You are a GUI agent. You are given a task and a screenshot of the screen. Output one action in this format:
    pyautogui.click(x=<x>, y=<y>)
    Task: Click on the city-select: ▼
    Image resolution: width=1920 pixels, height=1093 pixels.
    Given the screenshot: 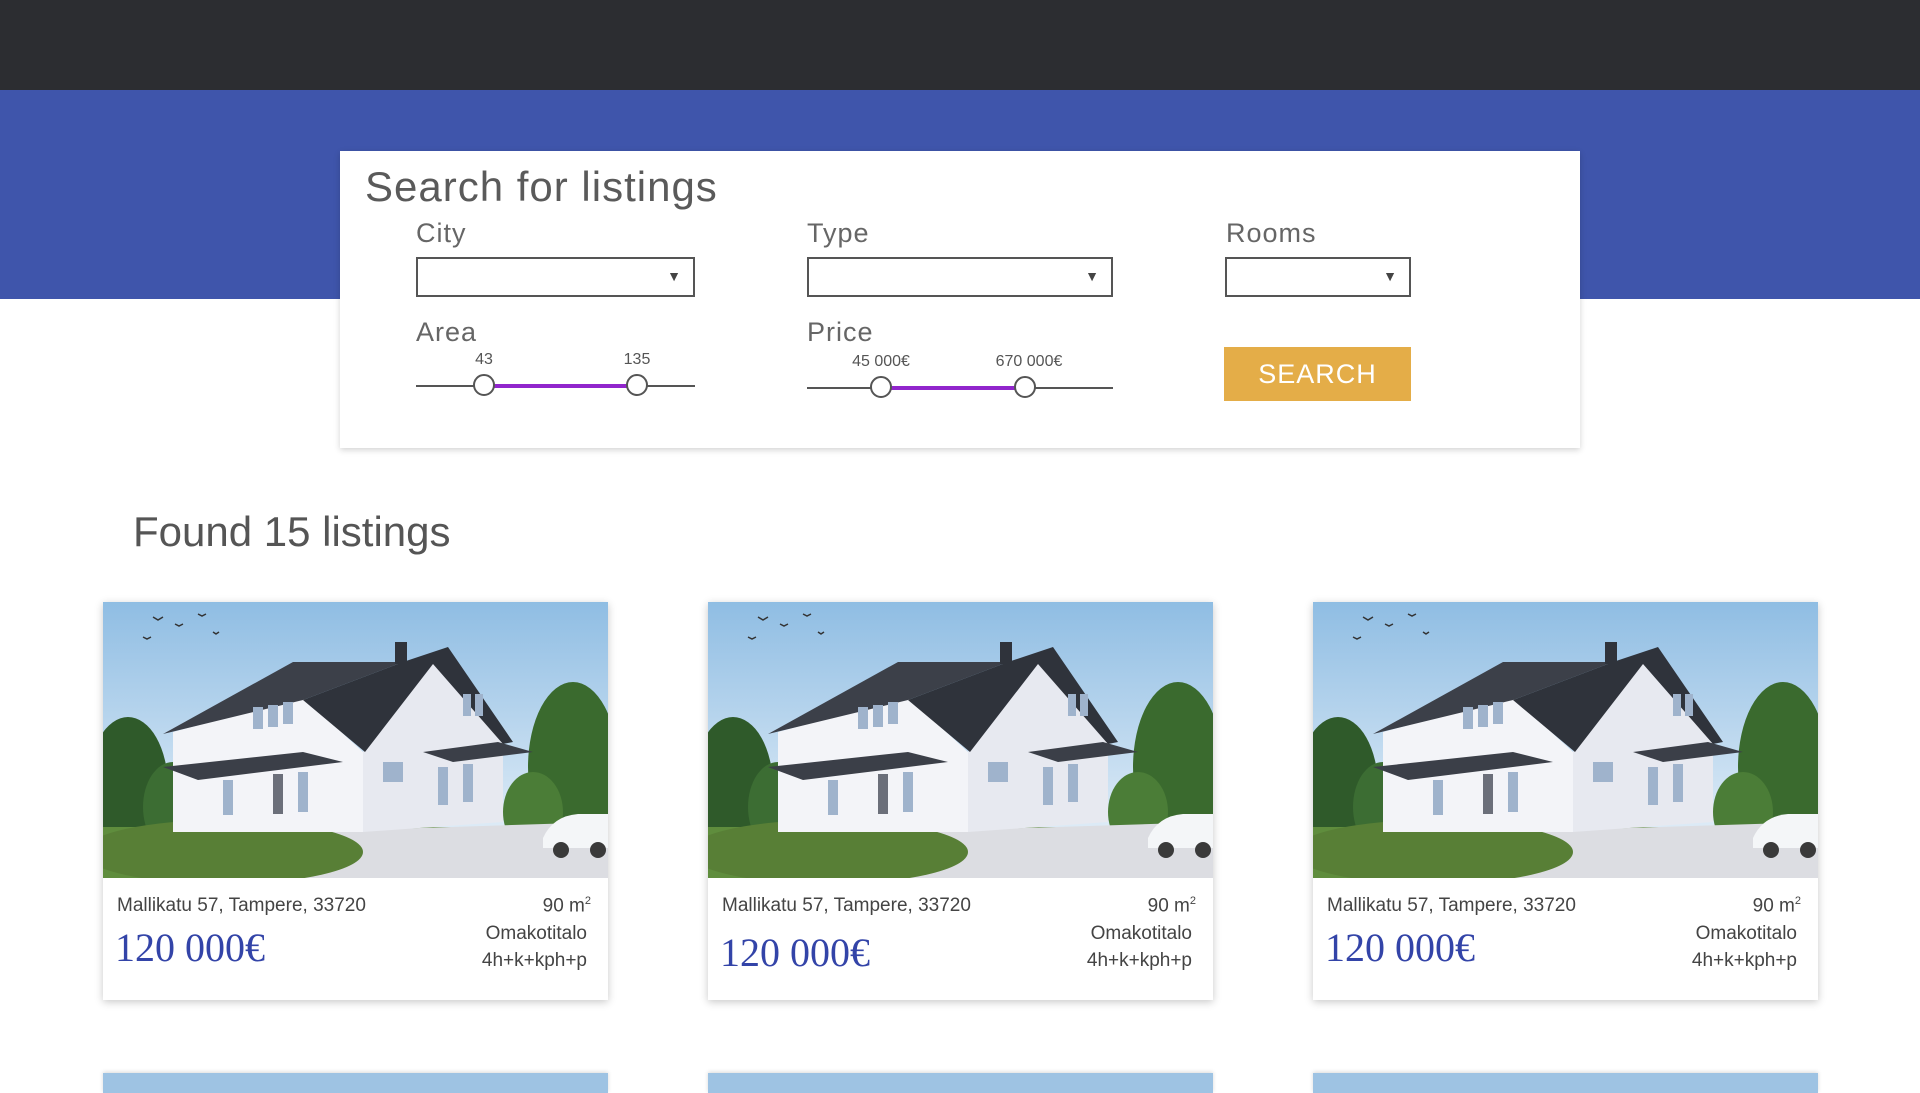 What is the action you would take?
    pyautogui.click(x=555, y=277)
    